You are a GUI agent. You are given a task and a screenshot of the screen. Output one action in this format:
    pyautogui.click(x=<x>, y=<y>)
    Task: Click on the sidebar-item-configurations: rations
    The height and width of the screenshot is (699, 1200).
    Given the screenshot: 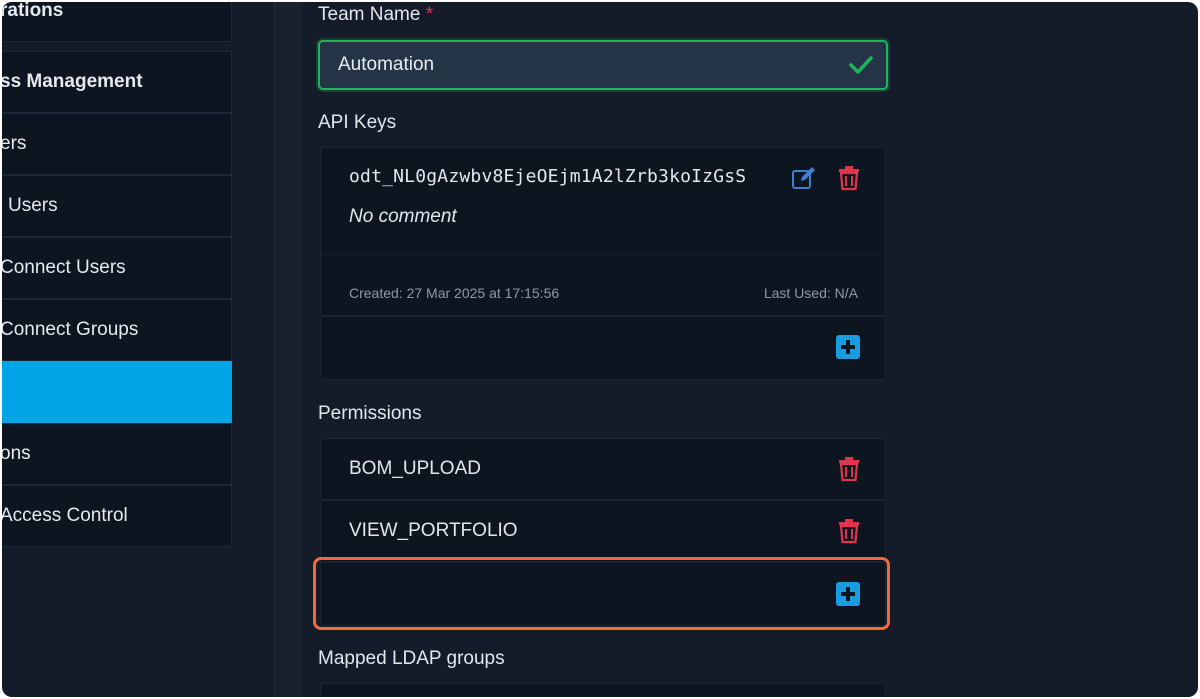 What is the action you would take?
    pyautogui.click(x=117, y=22)
    